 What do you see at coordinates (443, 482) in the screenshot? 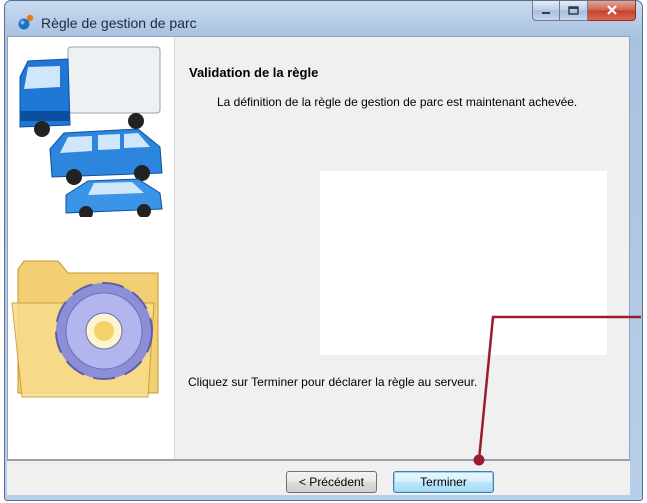
I see `finish-button: Terminer` at bounding box center [443, 482].